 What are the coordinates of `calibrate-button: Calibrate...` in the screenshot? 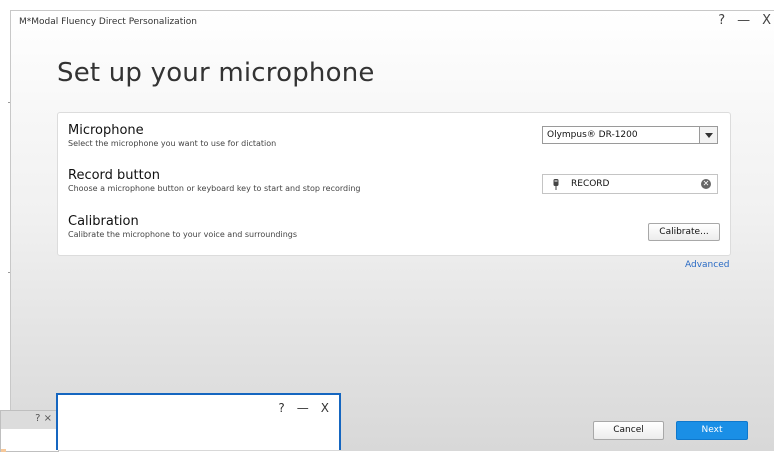 It's located at (684, 232).